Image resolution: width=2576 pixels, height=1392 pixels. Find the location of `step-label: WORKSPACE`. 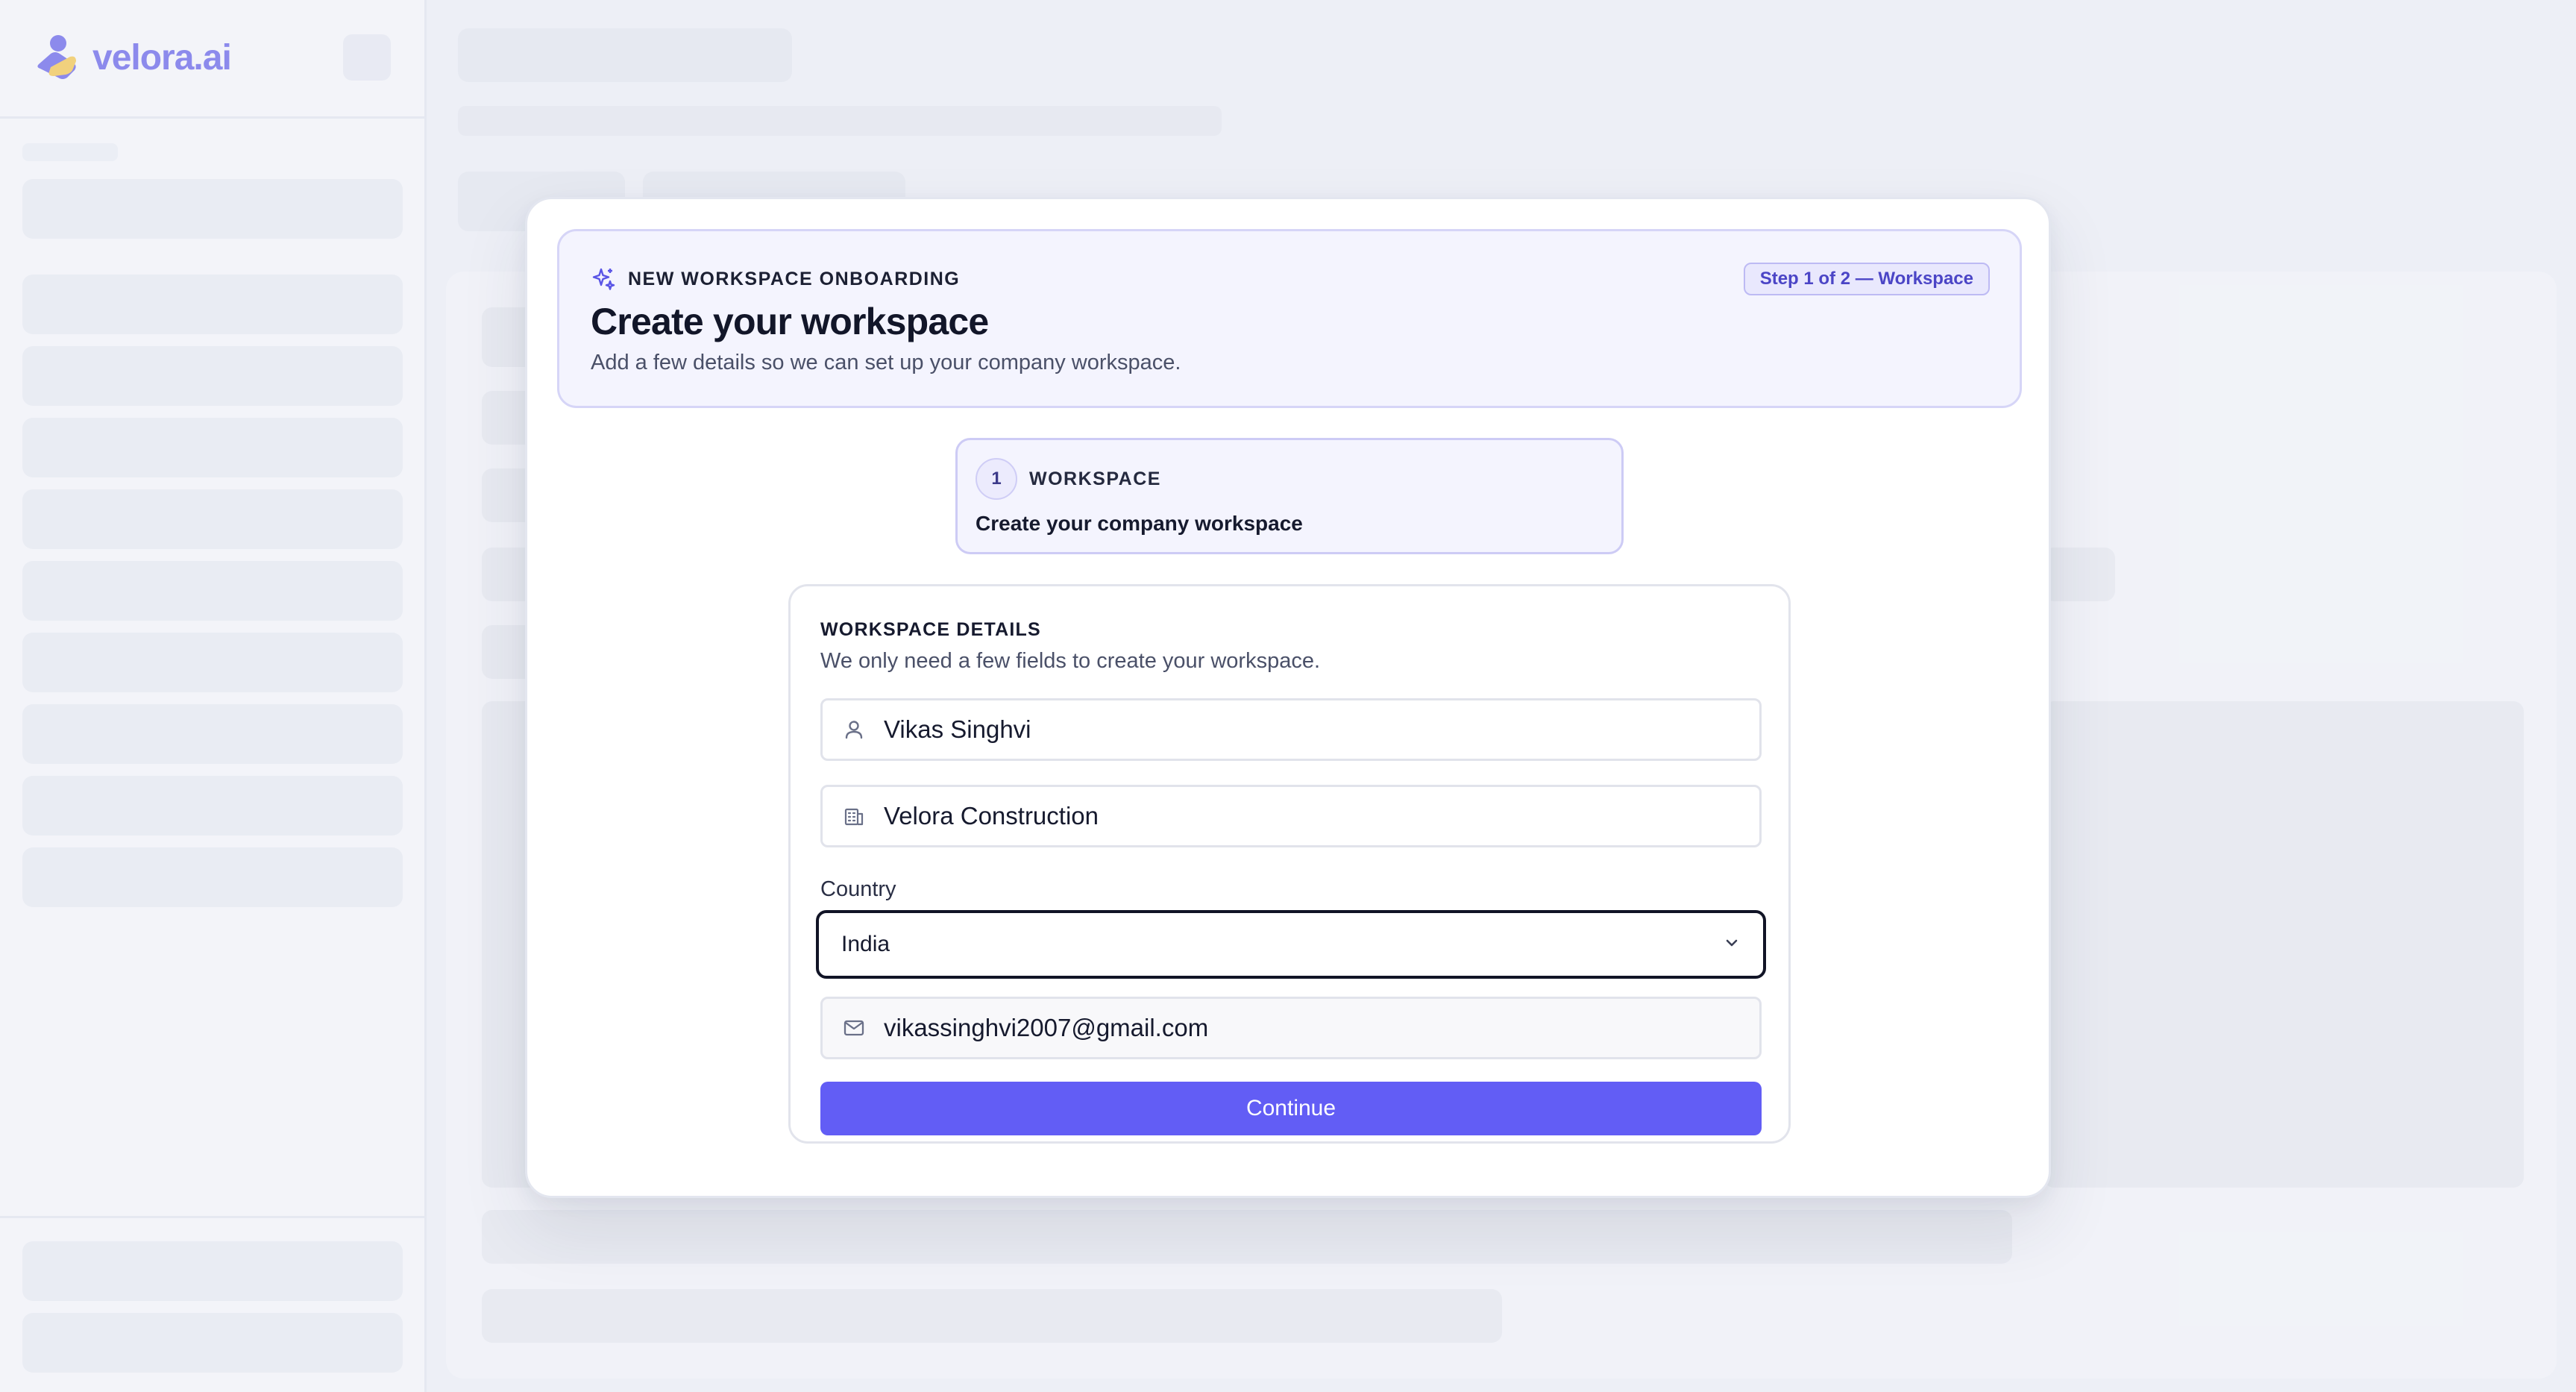

step-label: WORKSPACE is located at coordinates (1095, 478).